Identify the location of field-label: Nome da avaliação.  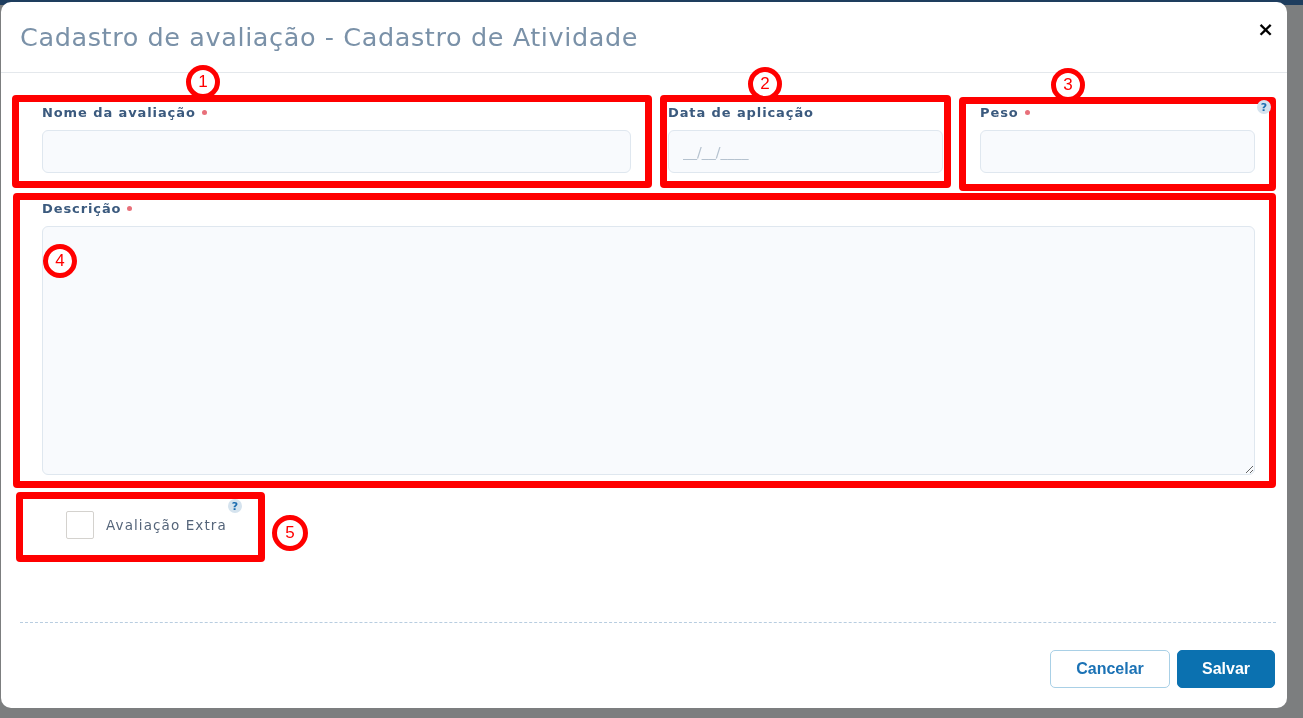
(119, 112).